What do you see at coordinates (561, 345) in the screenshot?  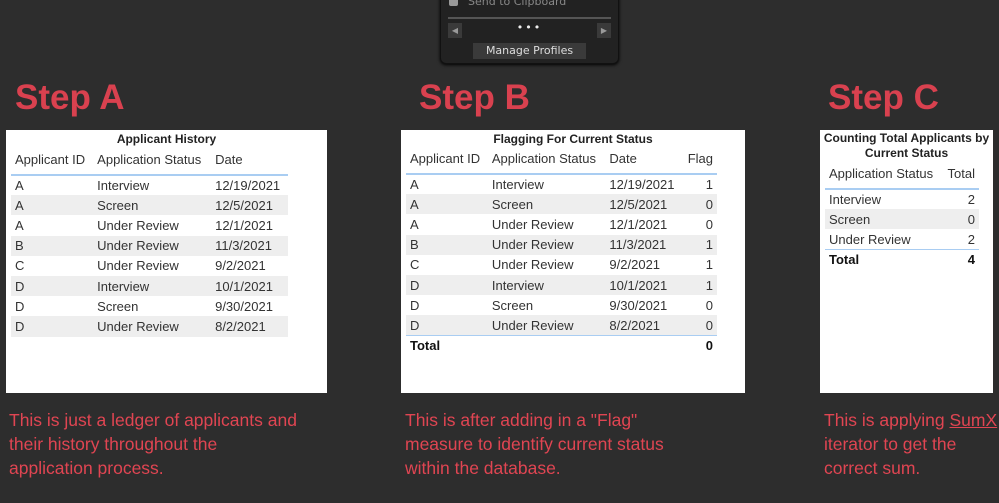 I see `total-row: Total 0` at bounding box center [561, 345].